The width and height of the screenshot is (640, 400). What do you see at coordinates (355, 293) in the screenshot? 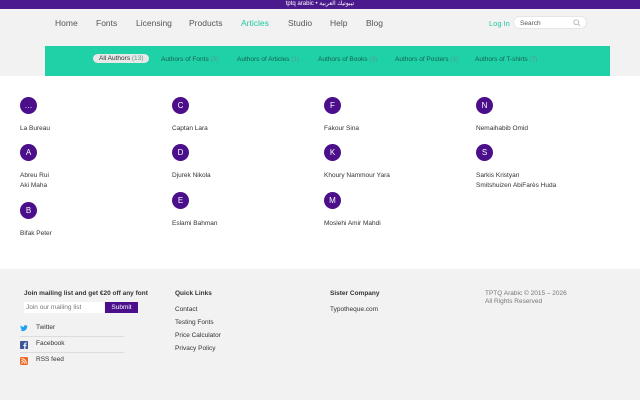
I see `sister-company-heading: Sister Company` at bounding box center [355, 293].